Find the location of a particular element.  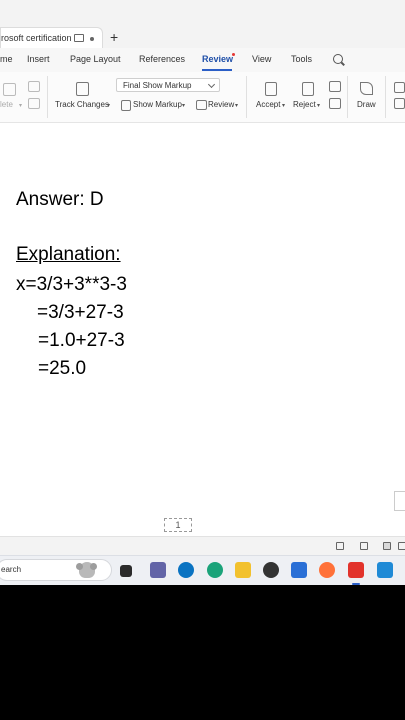

next-comment-icon is located at coordinates (34, 103).